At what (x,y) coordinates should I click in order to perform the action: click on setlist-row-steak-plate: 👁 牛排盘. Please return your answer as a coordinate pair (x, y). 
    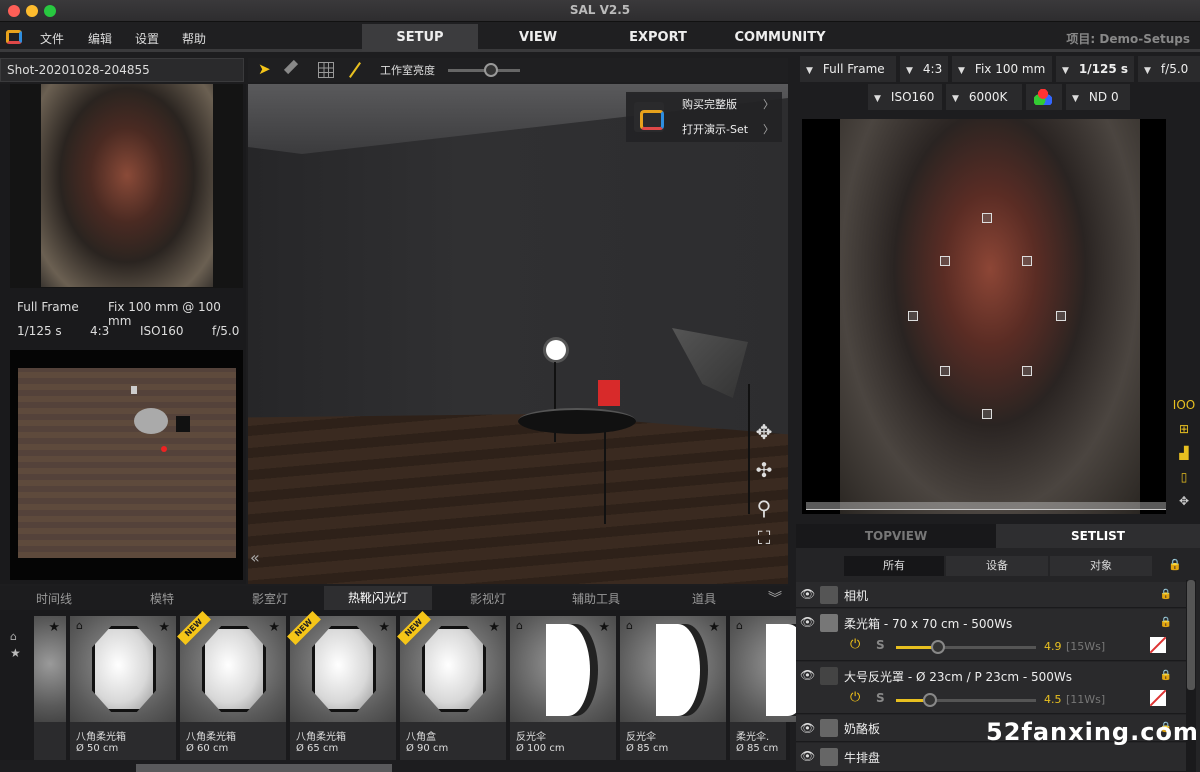
    Looking at the image, I should click on (991, 757).